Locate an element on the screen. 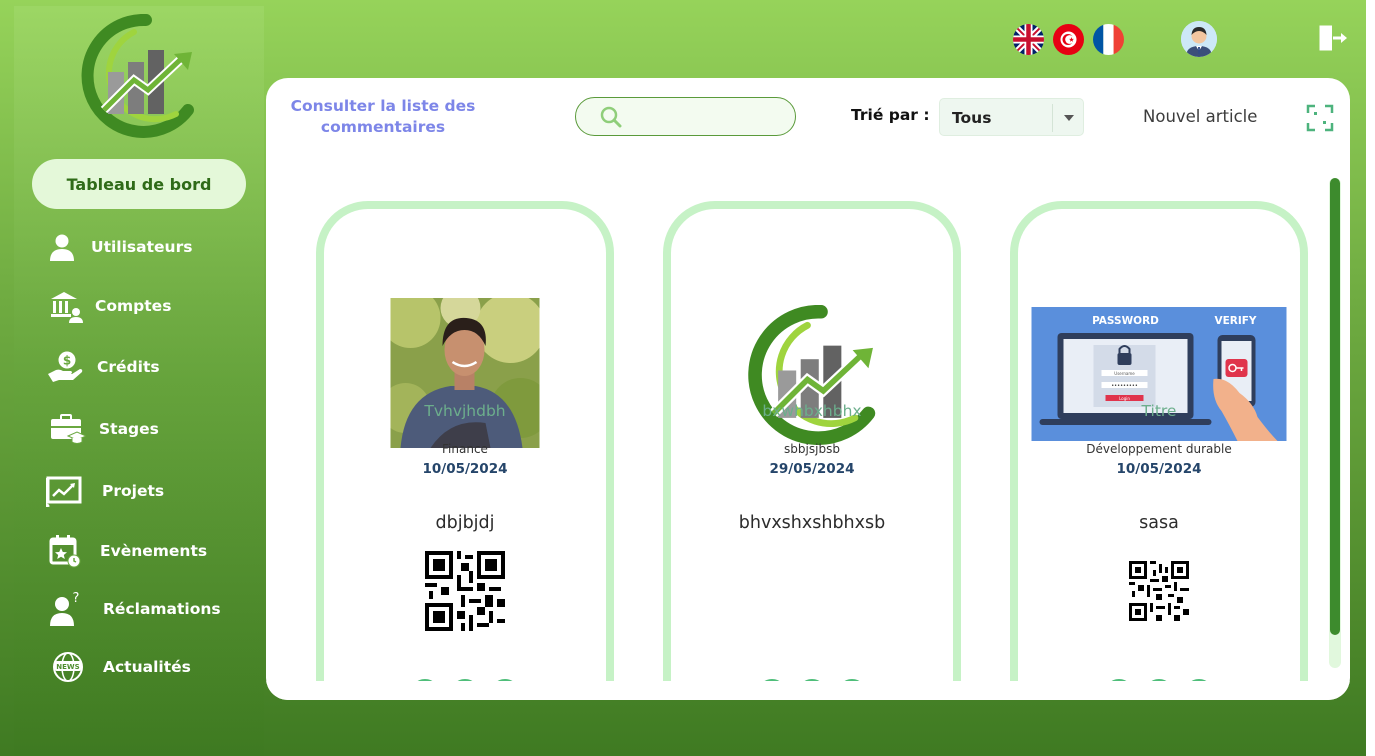 This screenshot has height=756, width=1375. search-box is located at coordinates (685, 116).